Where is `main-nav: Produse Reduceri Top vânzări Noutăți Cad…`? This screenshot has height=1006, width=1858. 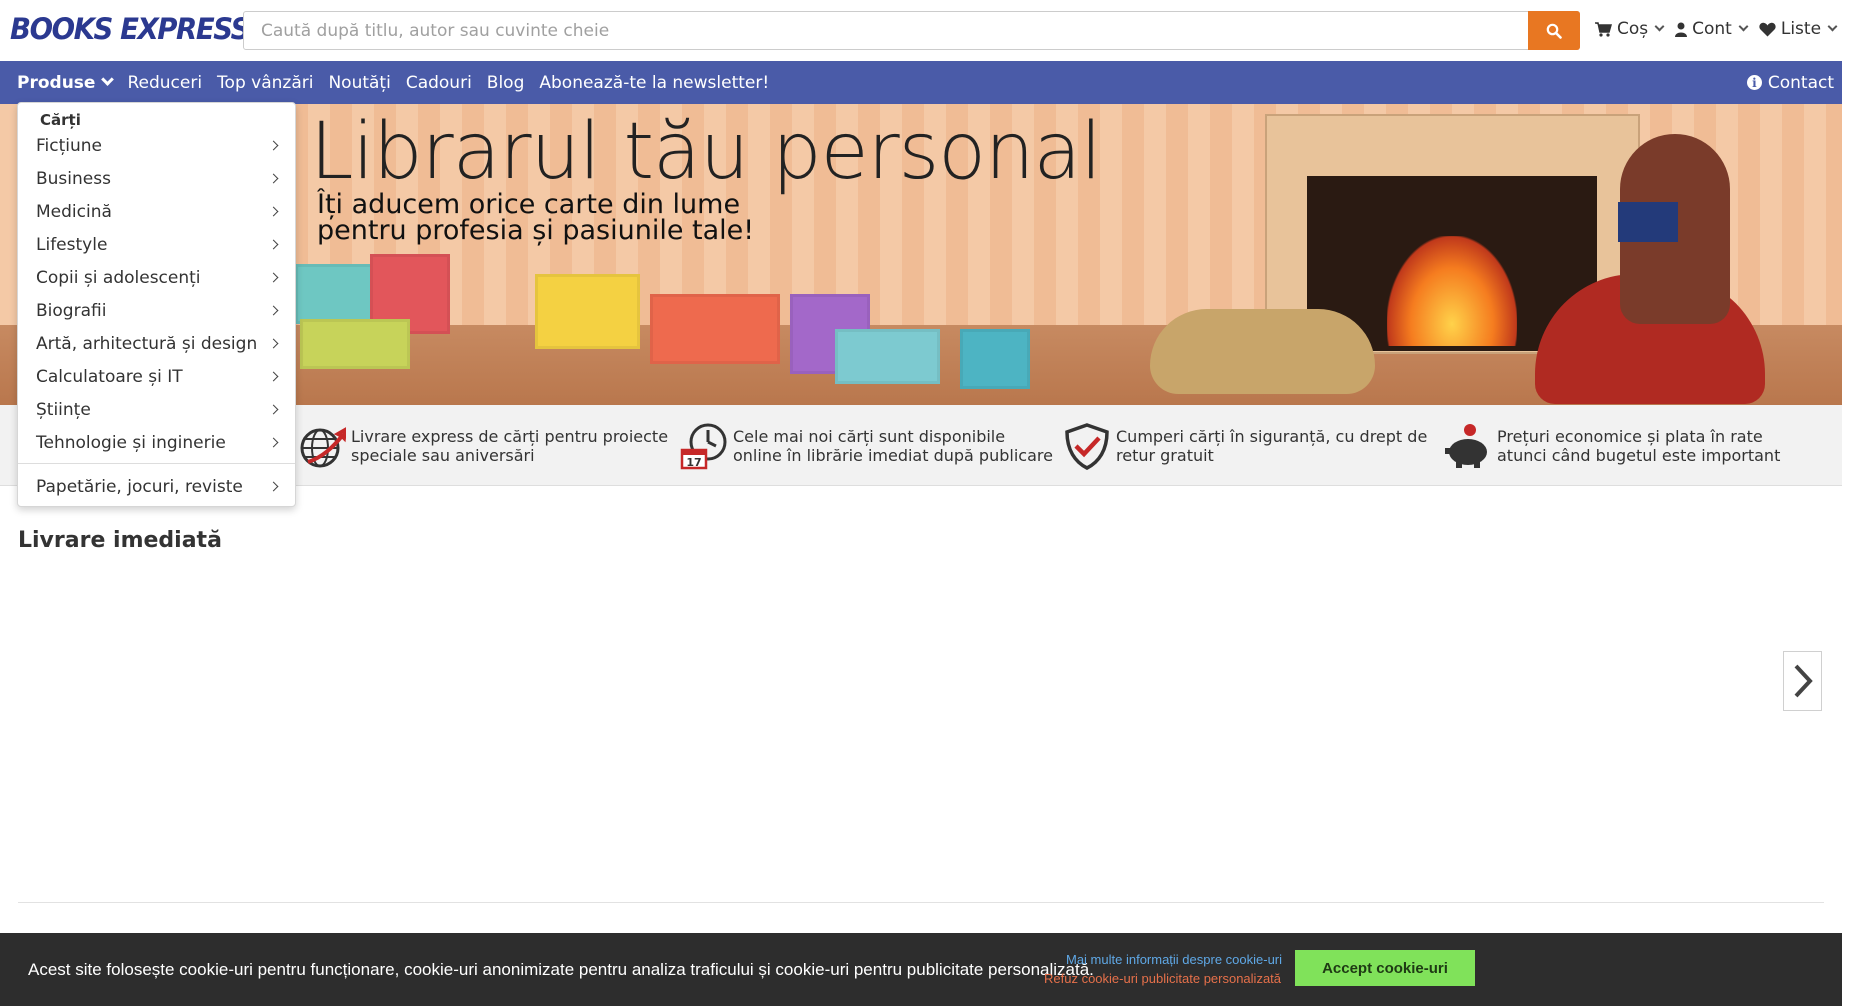
main-nav: Produse Reduceri Top vânzări Noutăți Cad… is located at coordinates (921, 82).